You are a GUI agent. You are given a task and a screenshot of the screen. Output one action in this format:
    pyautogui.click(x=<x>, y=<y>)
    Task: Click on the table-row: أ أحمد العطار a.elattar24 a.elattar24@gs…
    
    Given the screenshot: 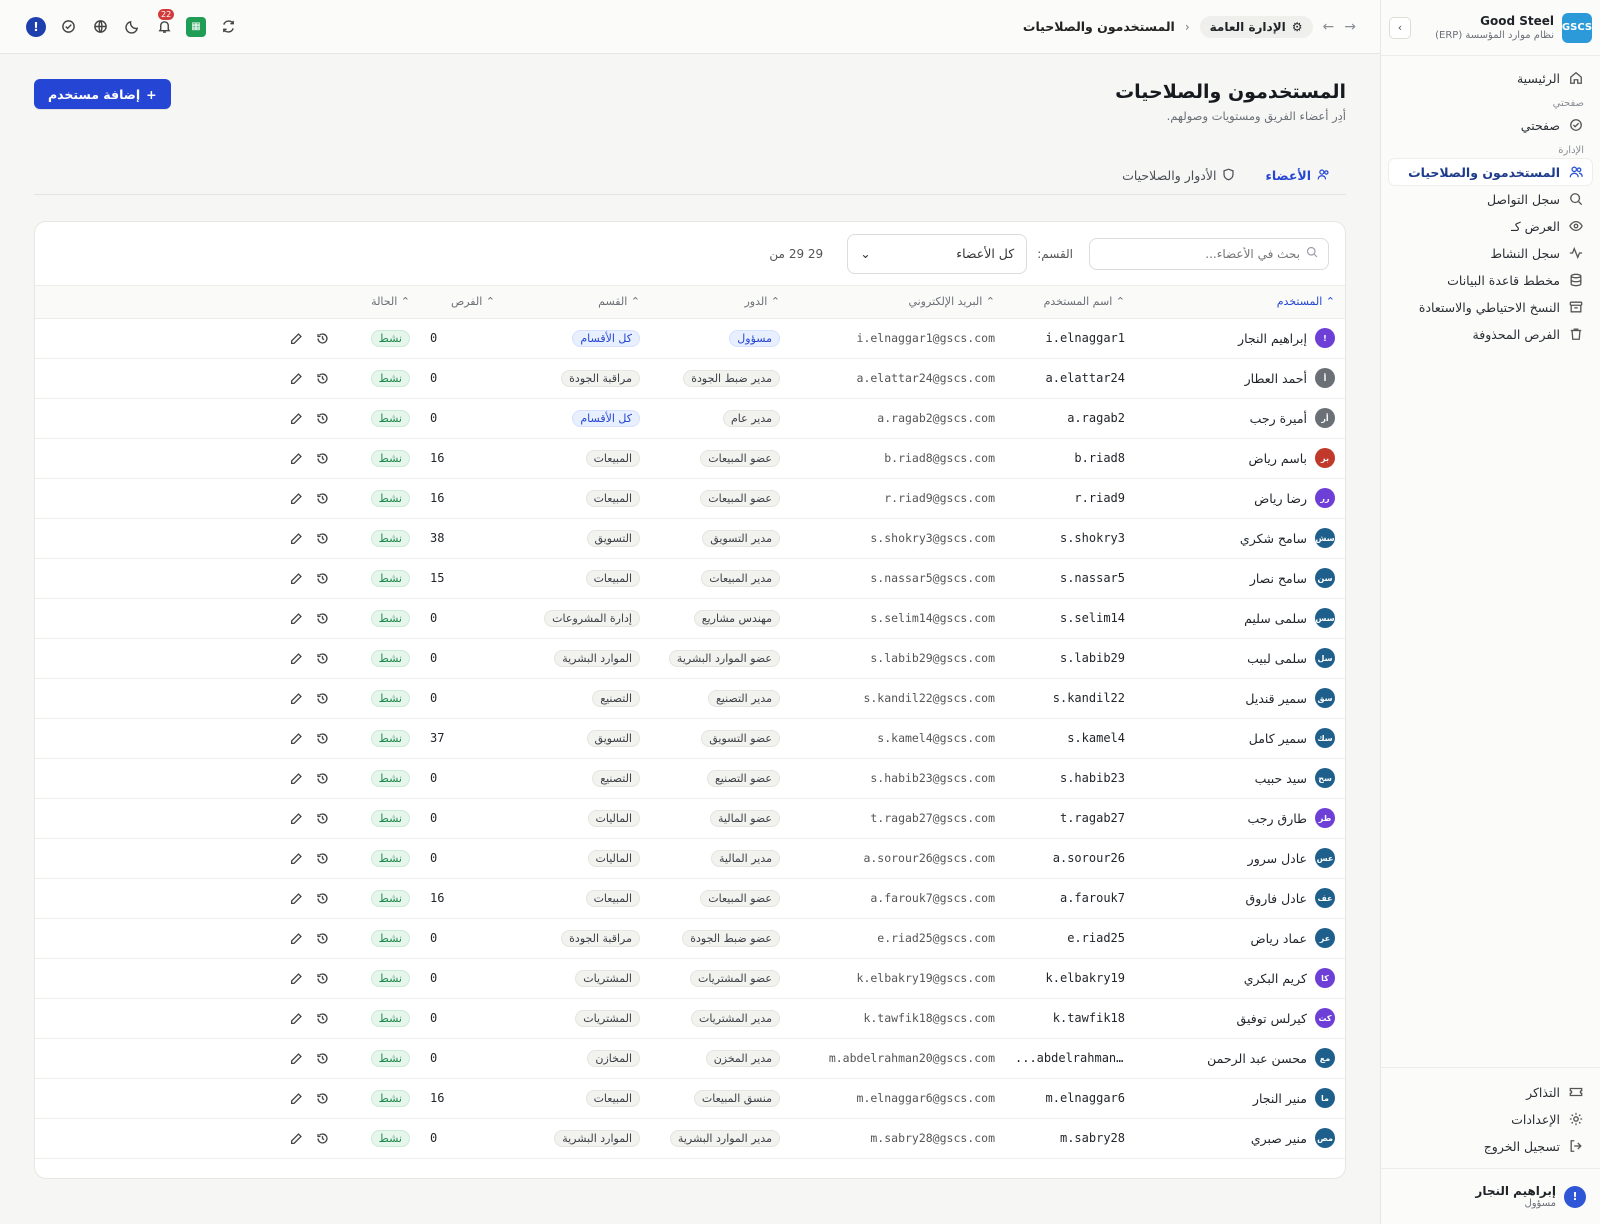 What is the action you would take?
    pyautogui.click(x=690, y=378)
    